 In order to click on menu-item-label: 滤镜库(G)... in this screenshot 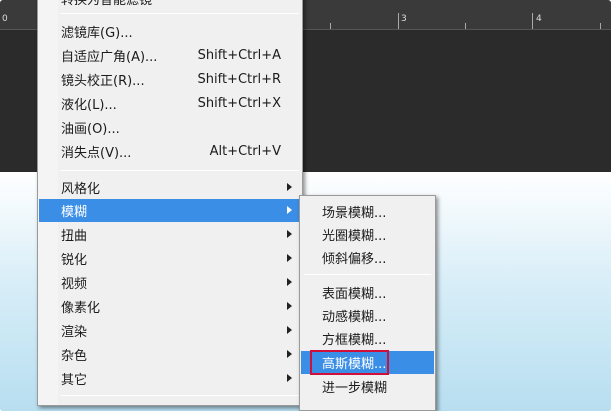, I will do `click(97, 33)`.